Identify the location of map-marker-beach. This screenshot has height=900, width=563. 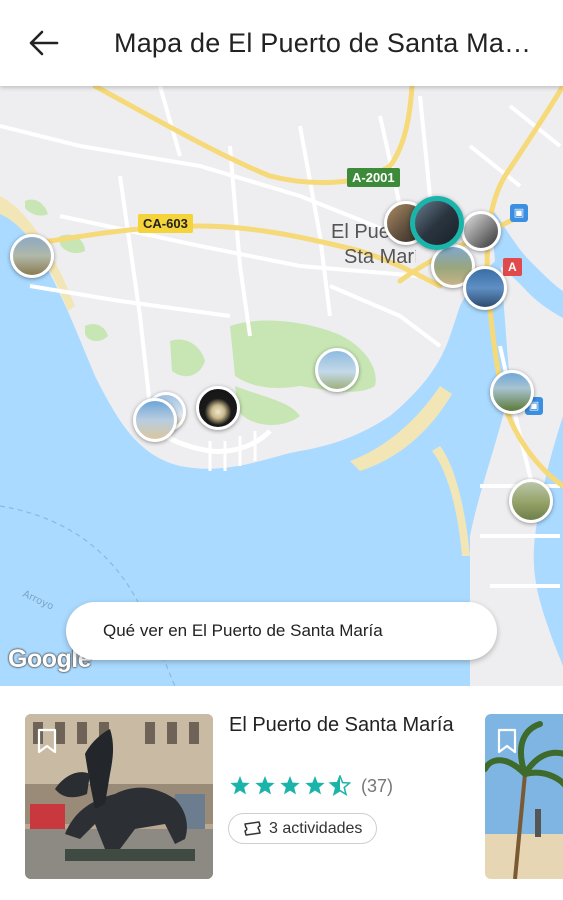
(155, 420).